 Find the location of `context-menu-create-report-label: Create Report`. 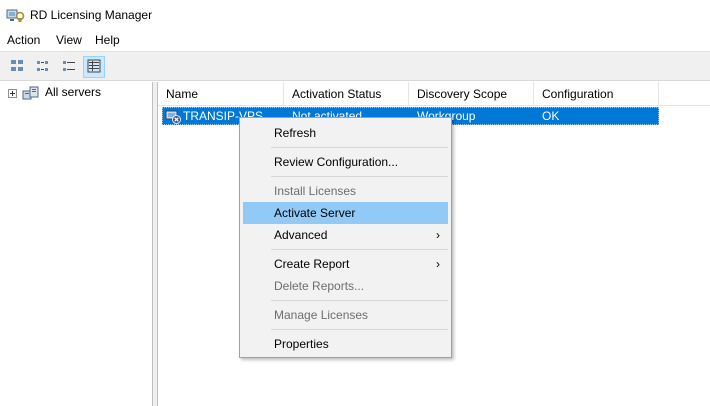

context-menu-create-report-label: Create Report is located at coordinates (312, 264).